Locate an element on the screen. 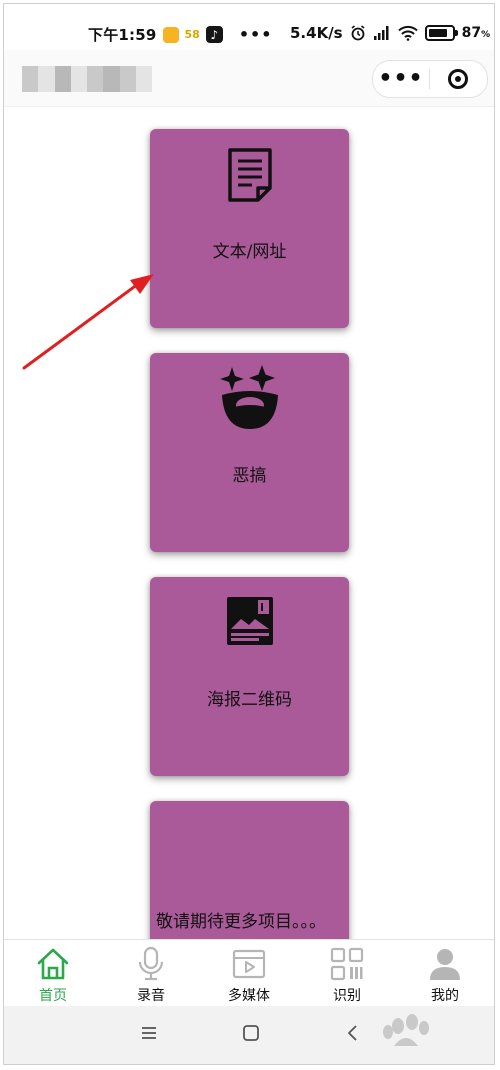 The width and height of the screenshot is (500, 1070). recent-apps-icon is located at coordinates (149, 1033).